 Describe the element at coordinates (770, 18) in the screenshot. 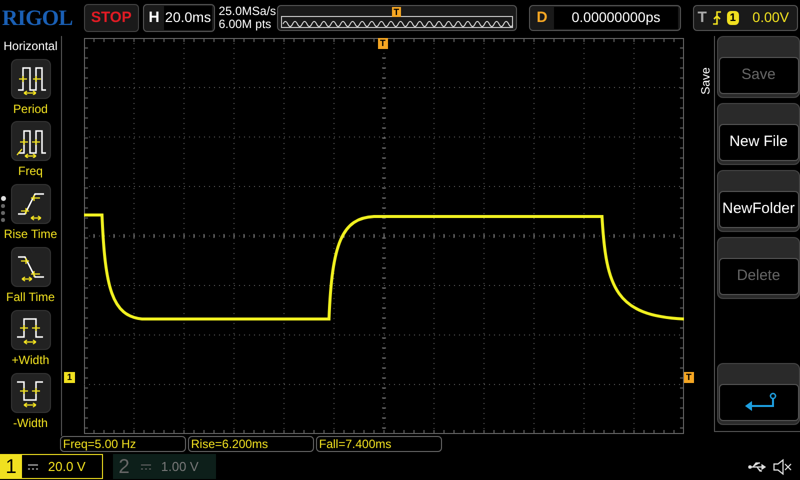

I see `trigger-level-value: 0.00V` at that location.